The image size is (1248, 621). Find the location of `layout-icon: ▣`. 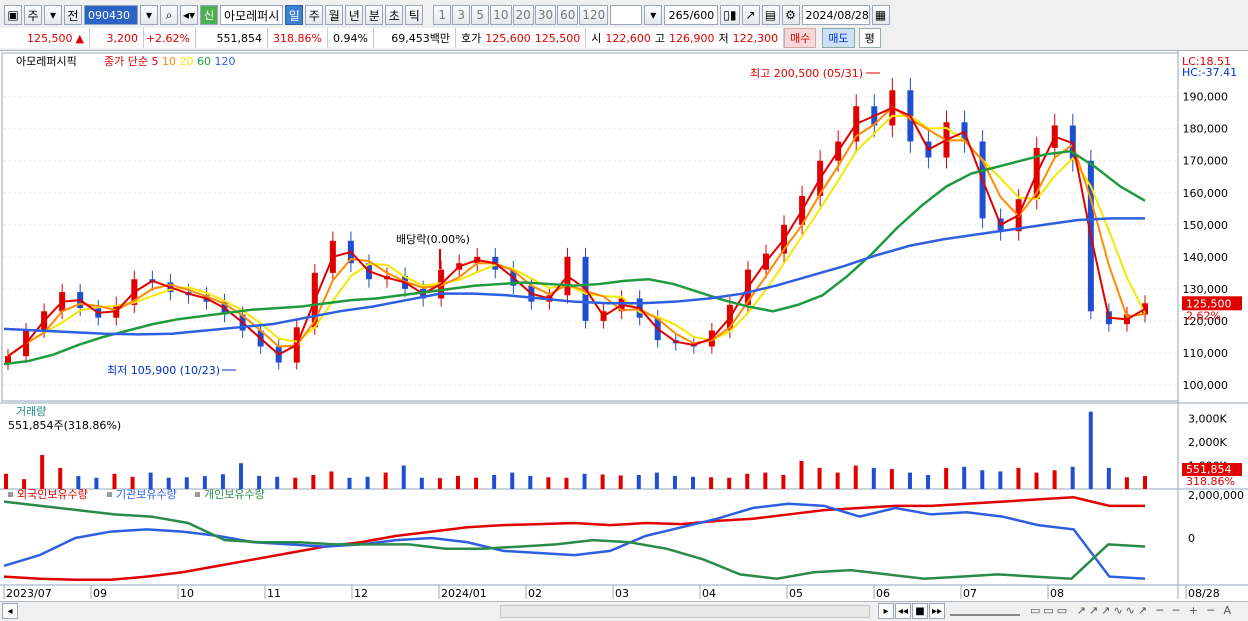

layout-icon: ▣ is located at coordinates (13, 15).